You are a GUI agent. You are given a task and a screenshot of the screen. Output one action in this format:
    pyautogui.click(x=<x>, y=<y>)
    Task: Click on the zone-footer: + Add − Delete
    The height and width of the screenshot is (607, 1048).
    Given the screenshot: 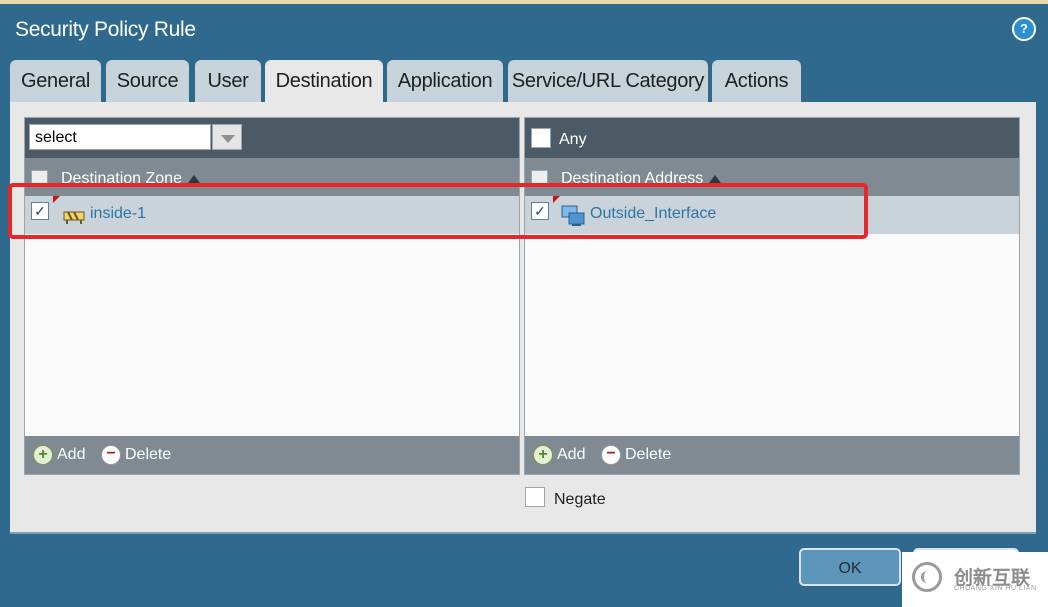 What is the action you would take?
    pyautogui.click(x=272, y=455)
    